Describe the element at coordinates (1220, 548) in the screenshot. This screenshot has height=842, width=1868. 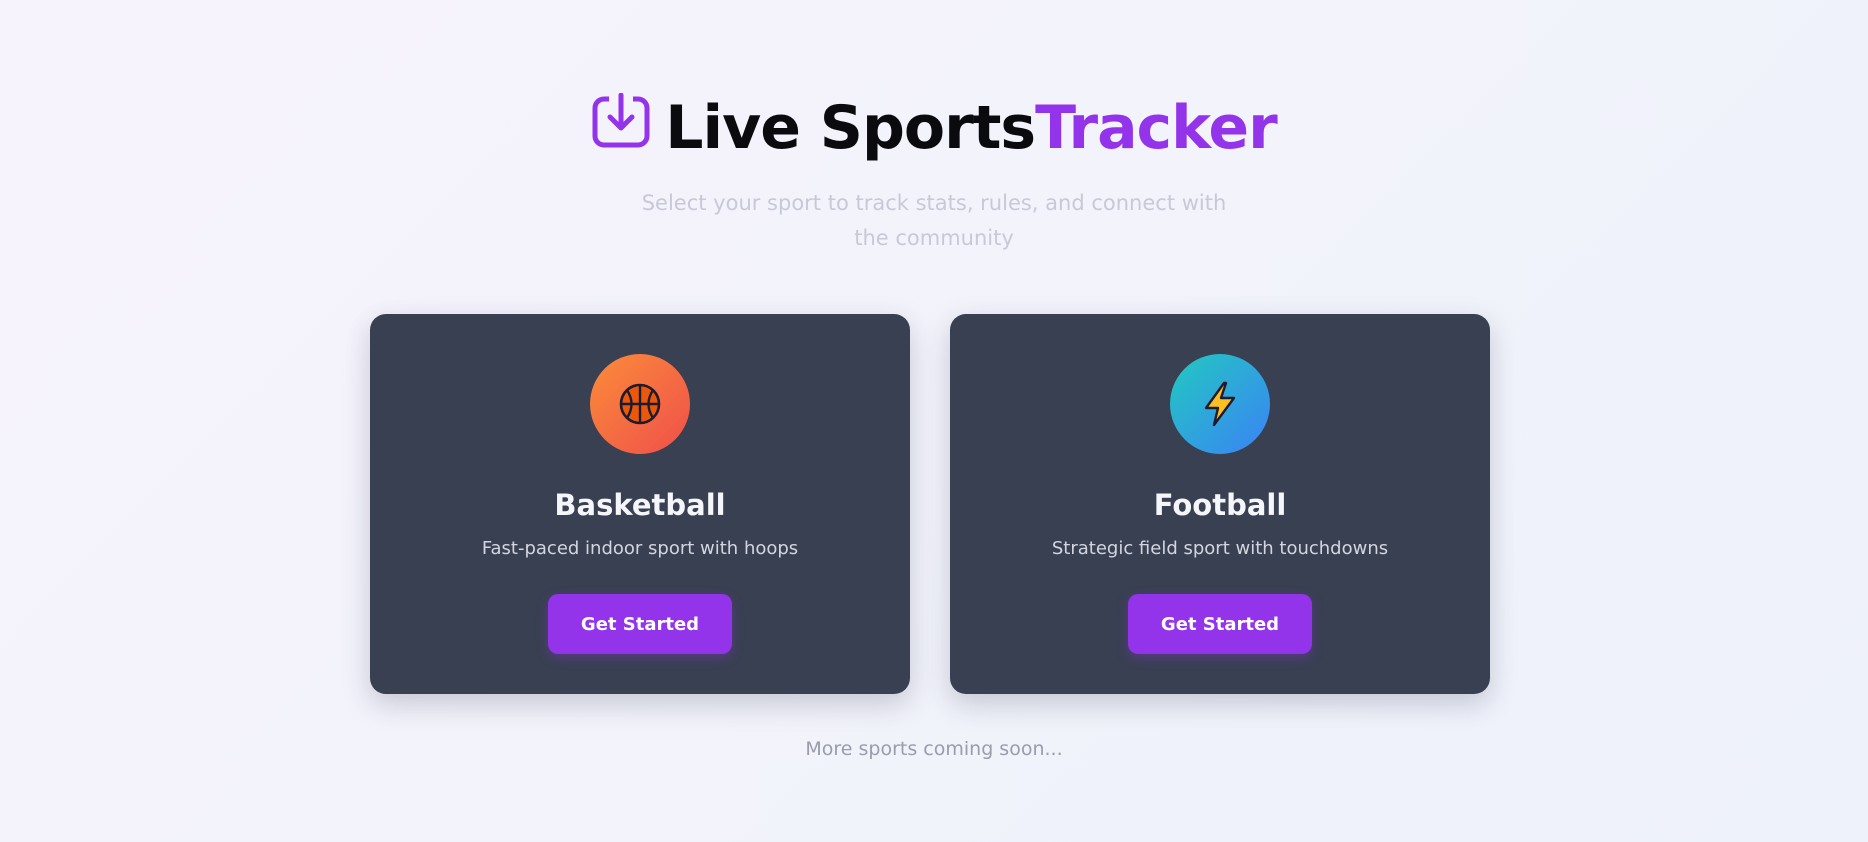
I see `card-description: Strategic field sport with touchdowns` at that location.